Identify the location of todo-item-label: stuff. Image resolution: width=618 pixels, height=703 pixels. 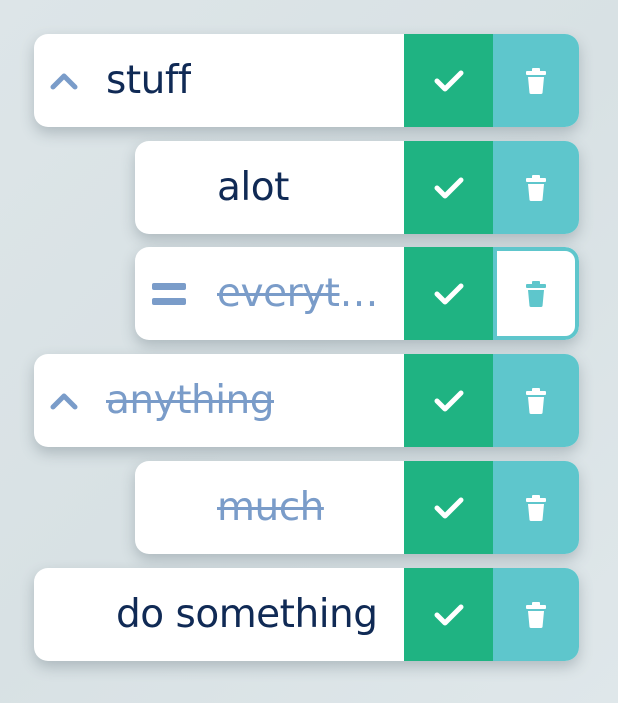
(148, 80).